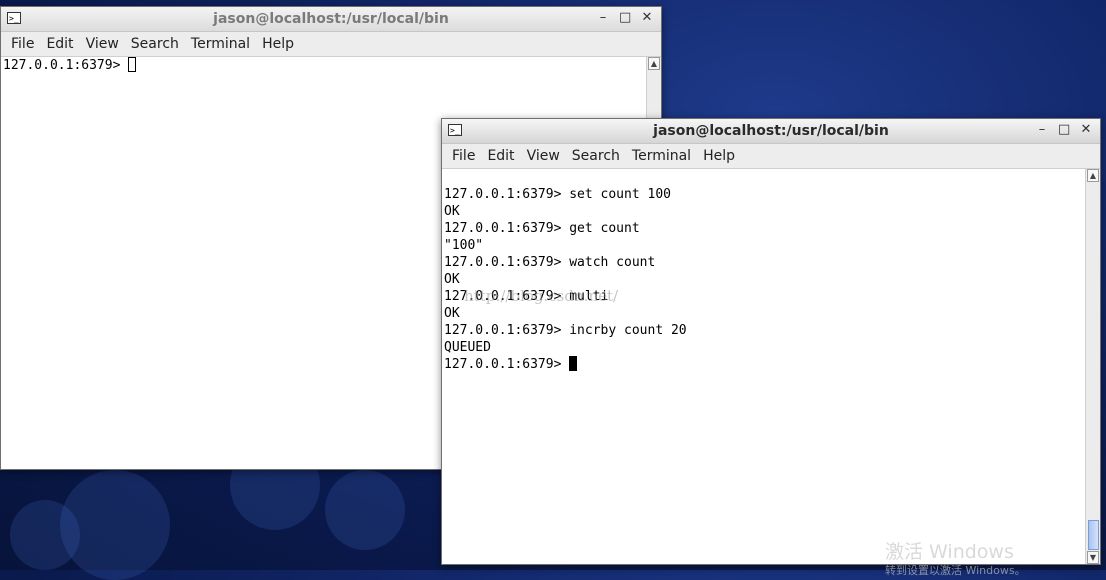 The image size is (1106, 580). What do you see at coordinates (467, 347) in the screenshot?
I see `terminal-line: QUEUED` at bounding box center [467, 347].